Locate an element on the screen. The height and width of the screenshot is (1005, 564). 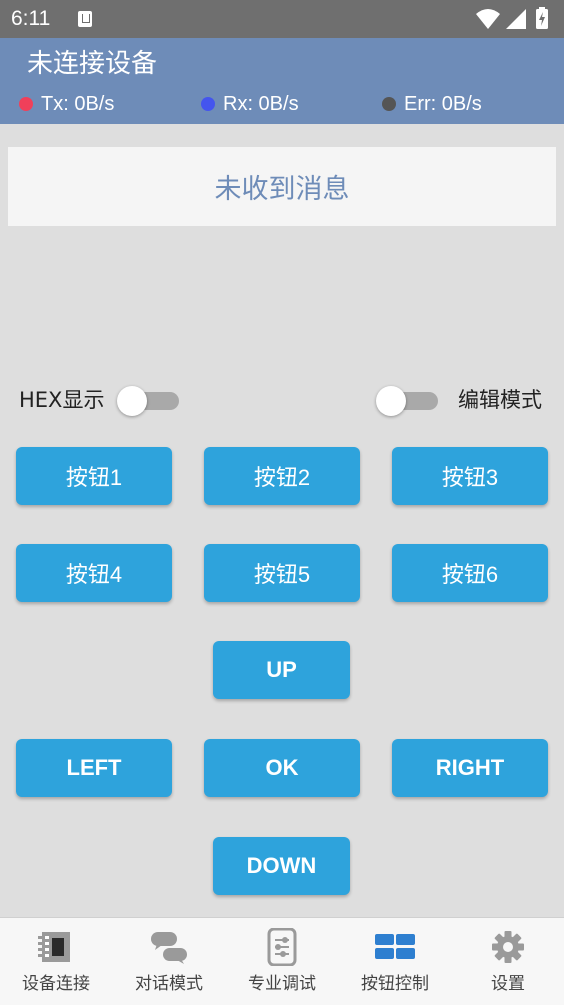
tx-dot is located at coordinates (26, 104).